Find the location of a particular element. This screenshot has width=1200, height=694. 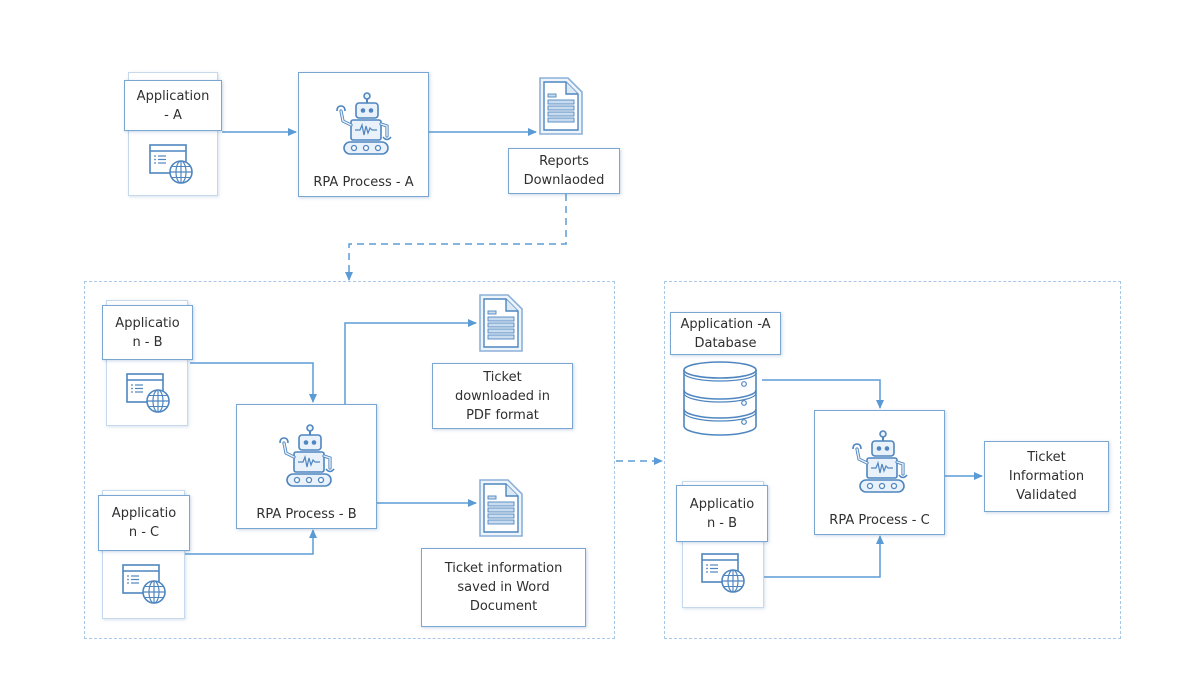

rpa-process-b: RPA Process - B is located at coordinates (306, 466).